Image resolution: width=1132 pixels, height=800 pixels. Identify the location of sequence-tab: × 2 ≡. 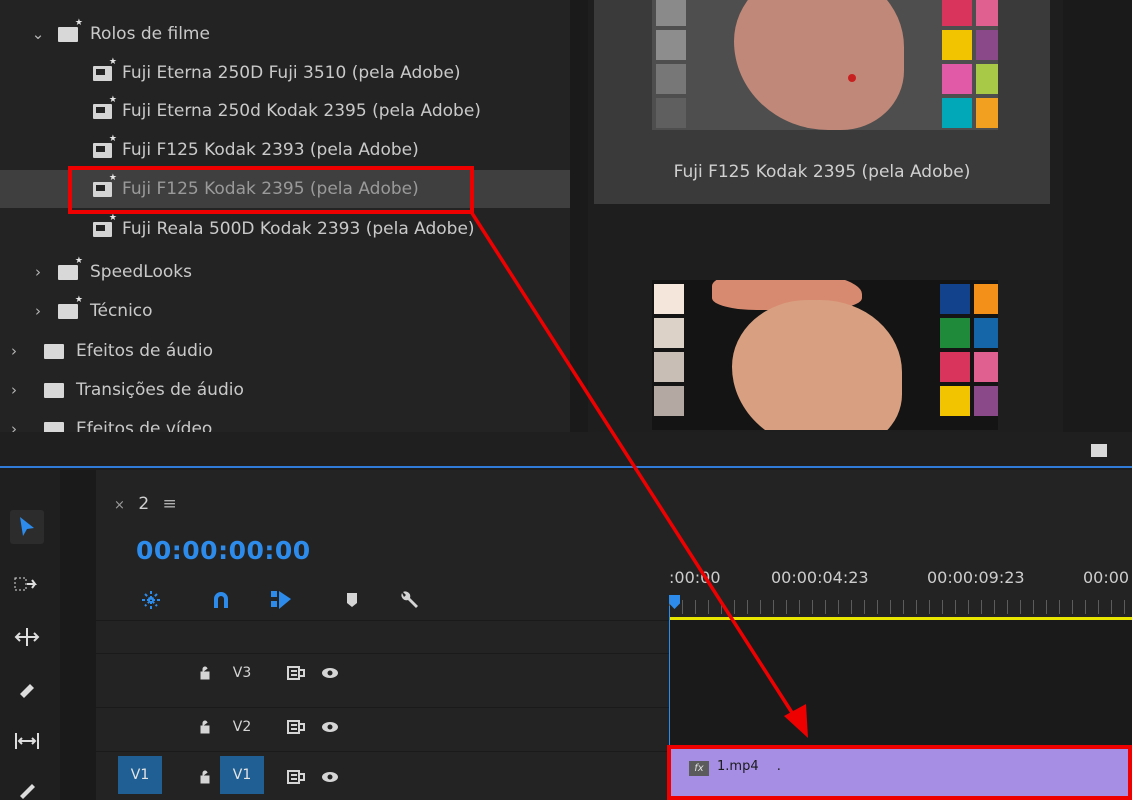
(145, 504).